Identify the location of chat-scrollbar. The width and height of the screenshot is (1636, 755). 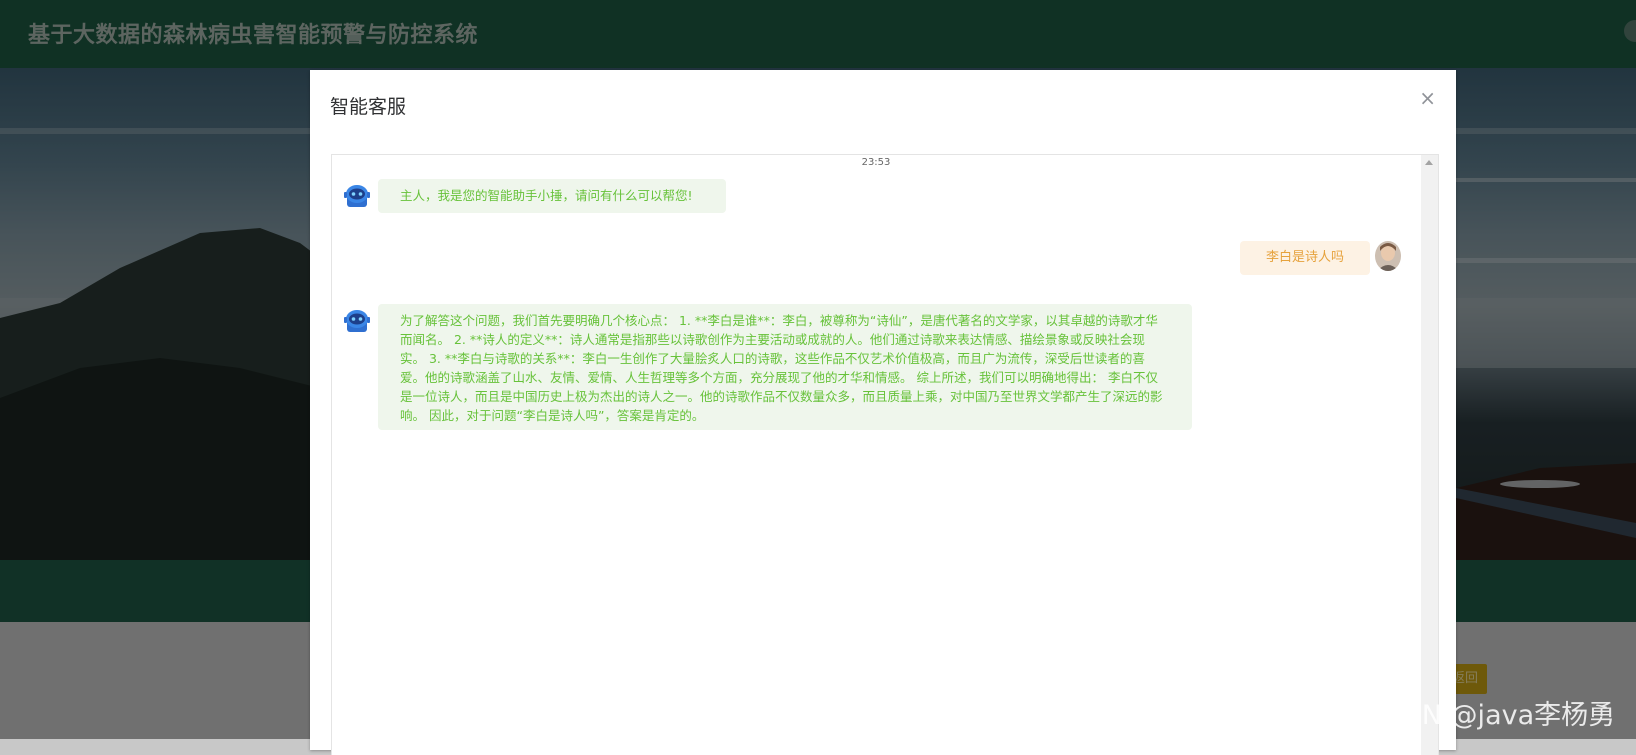
(1429, 455).